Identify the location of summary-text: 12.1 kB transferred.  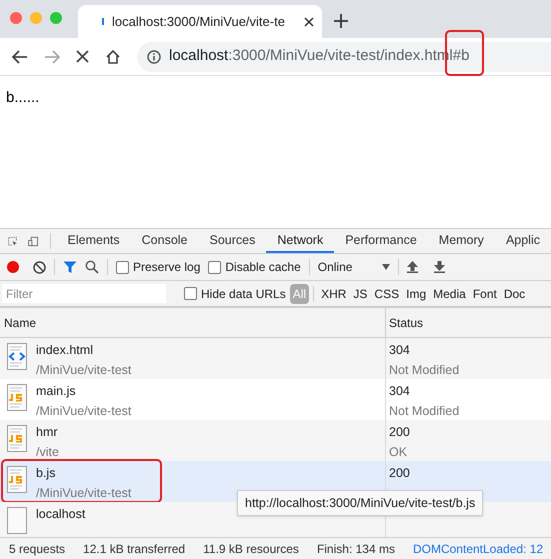
(134, 549).